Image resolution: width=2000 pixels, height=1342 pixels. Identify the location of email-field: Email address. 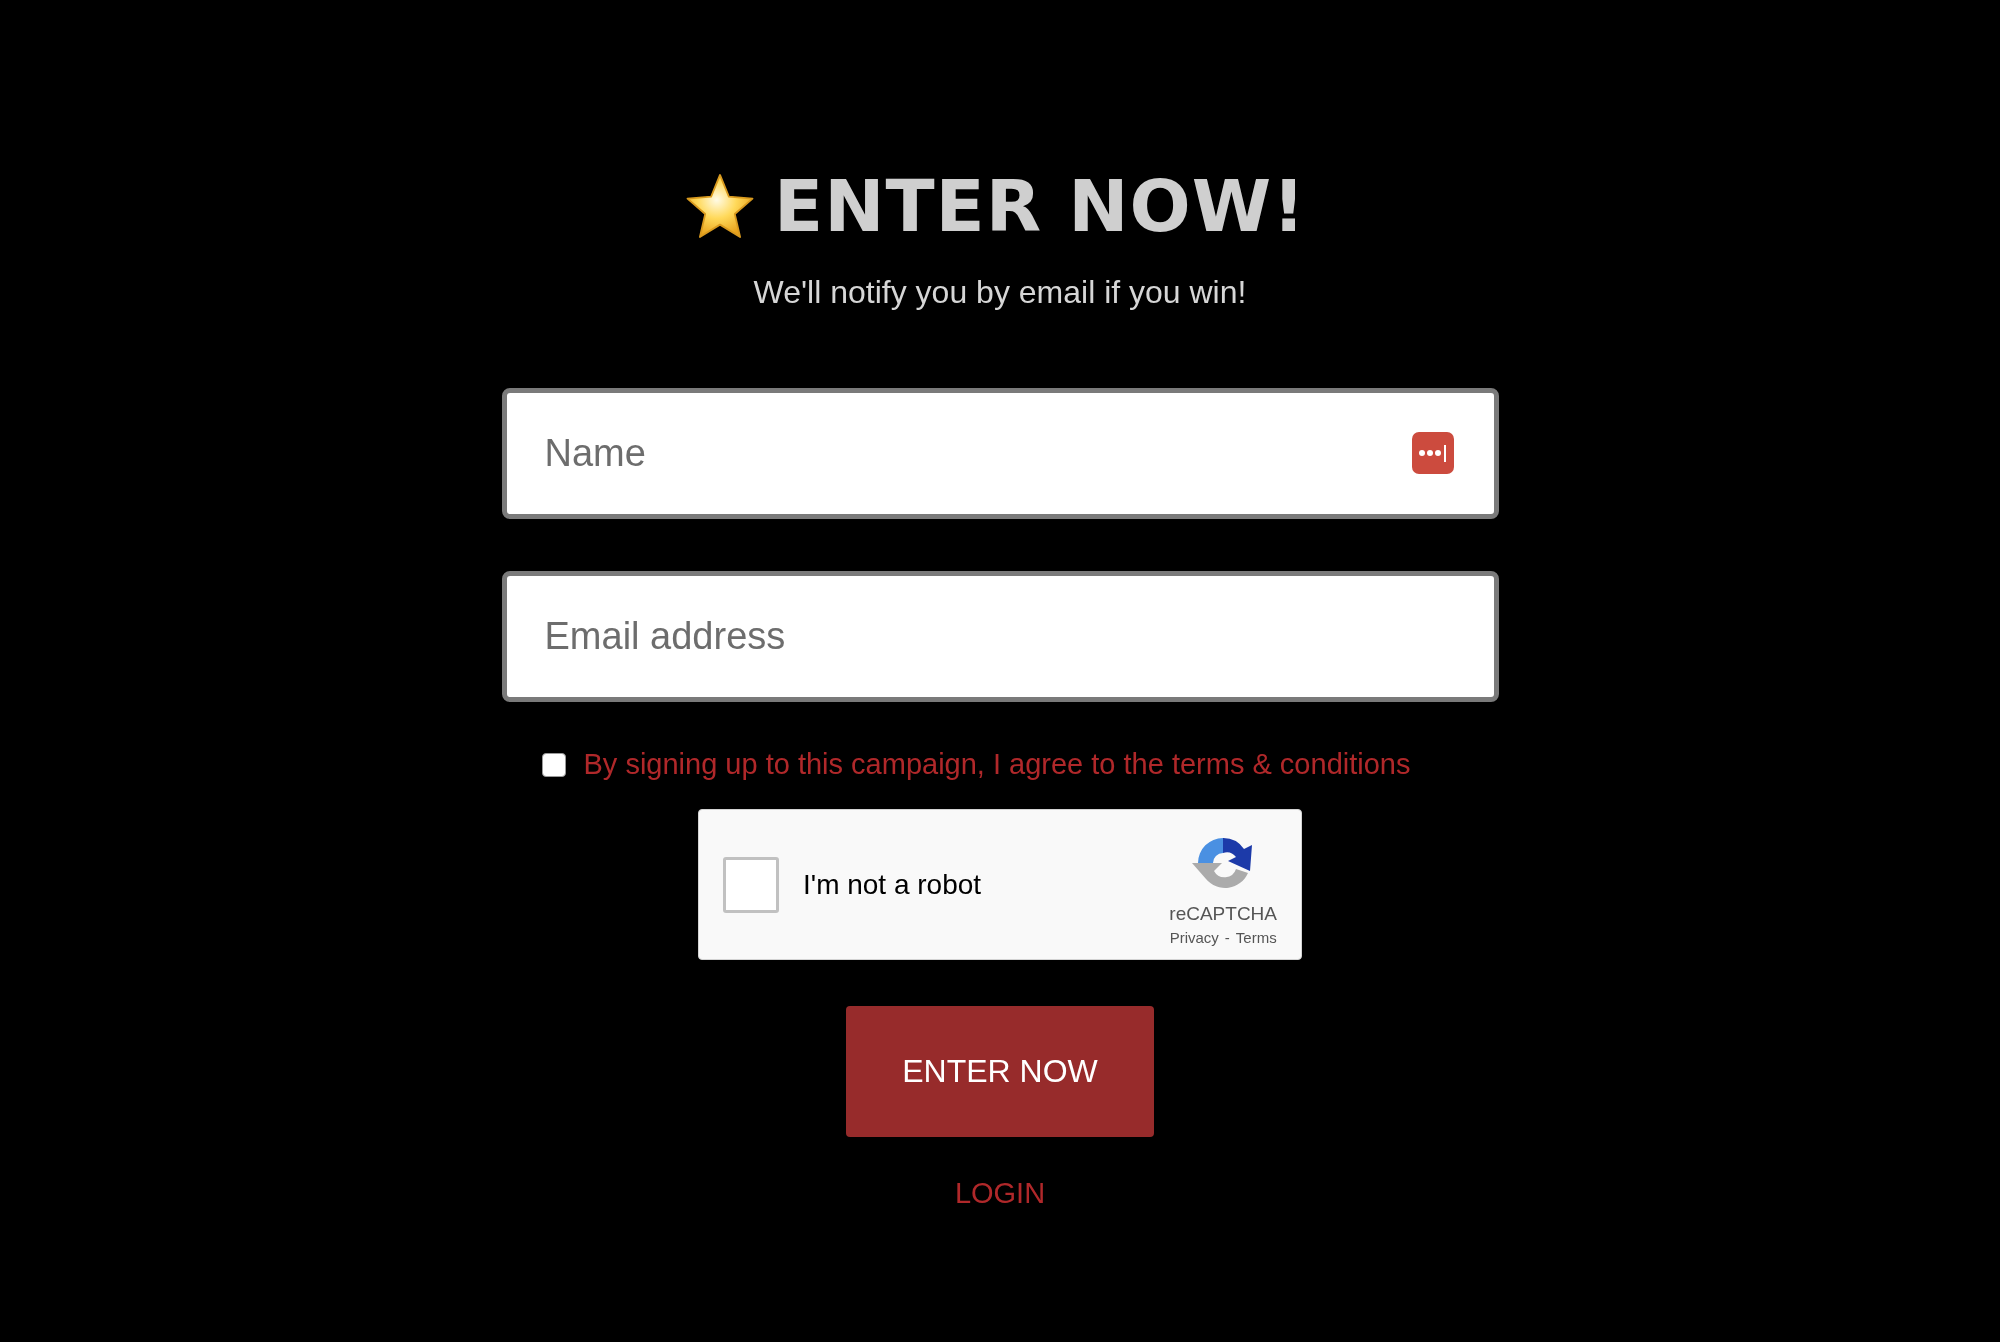
(1000, 636).